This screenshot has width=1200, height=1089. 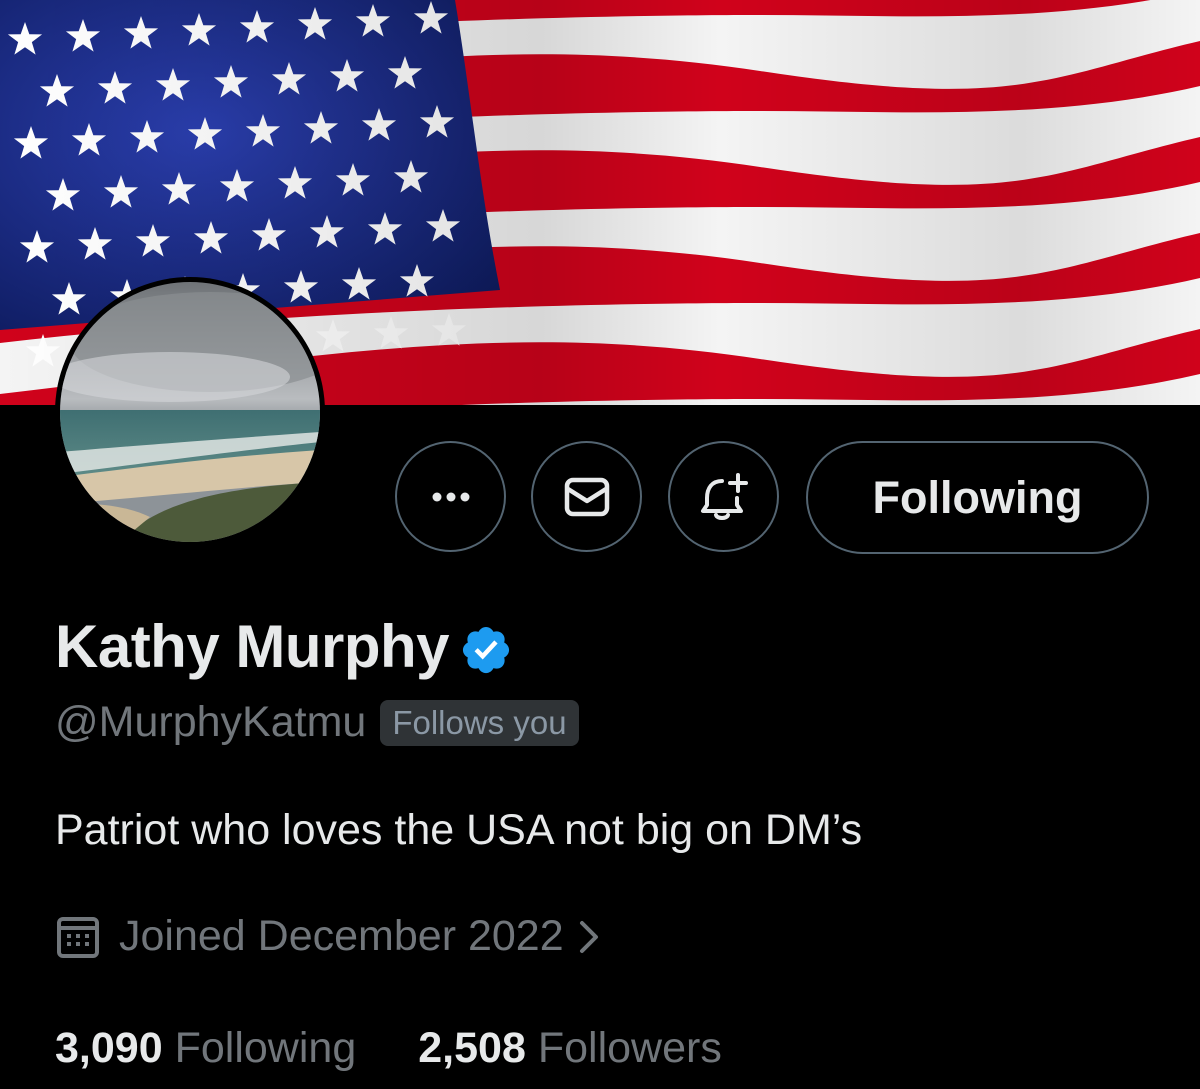 I want to click on follow-stats: 3,090 Following 2,508 Followers, so click(x=388, y=1048).